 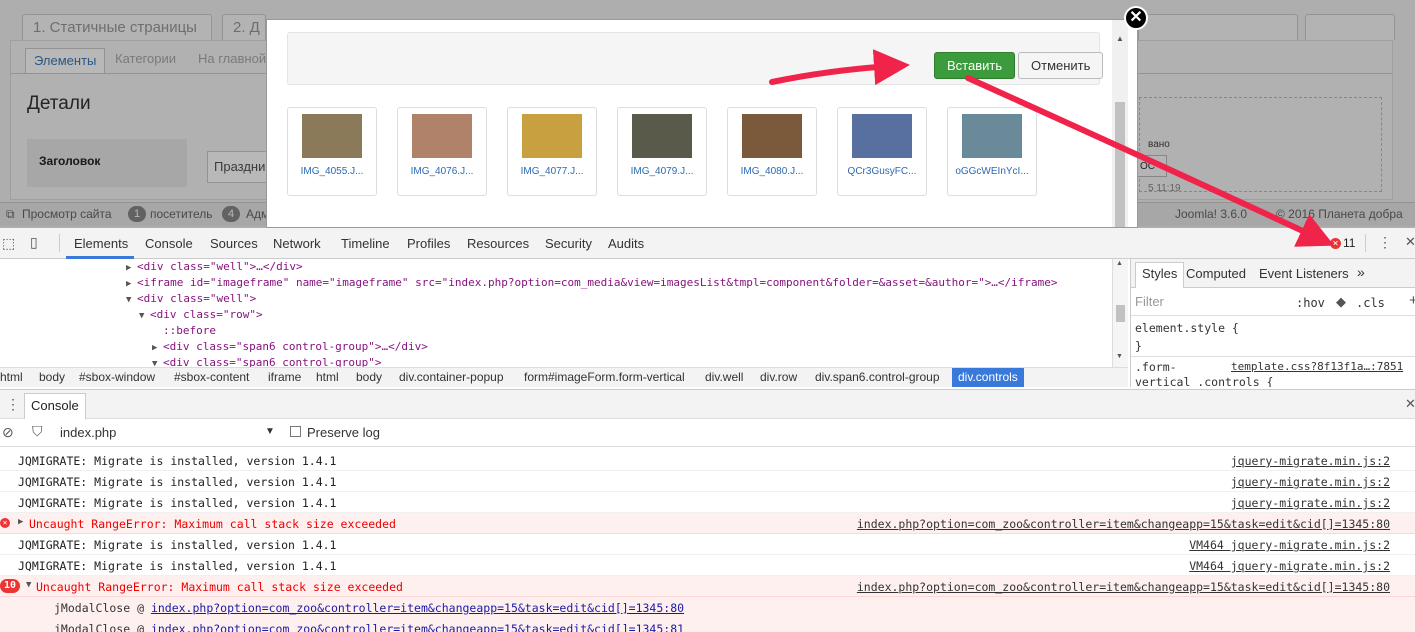 What do you see at coordinates (451, 377) in the screenshot?
I see `breadcrumb-item: div.container-popup` at bounding box center [451, 377].